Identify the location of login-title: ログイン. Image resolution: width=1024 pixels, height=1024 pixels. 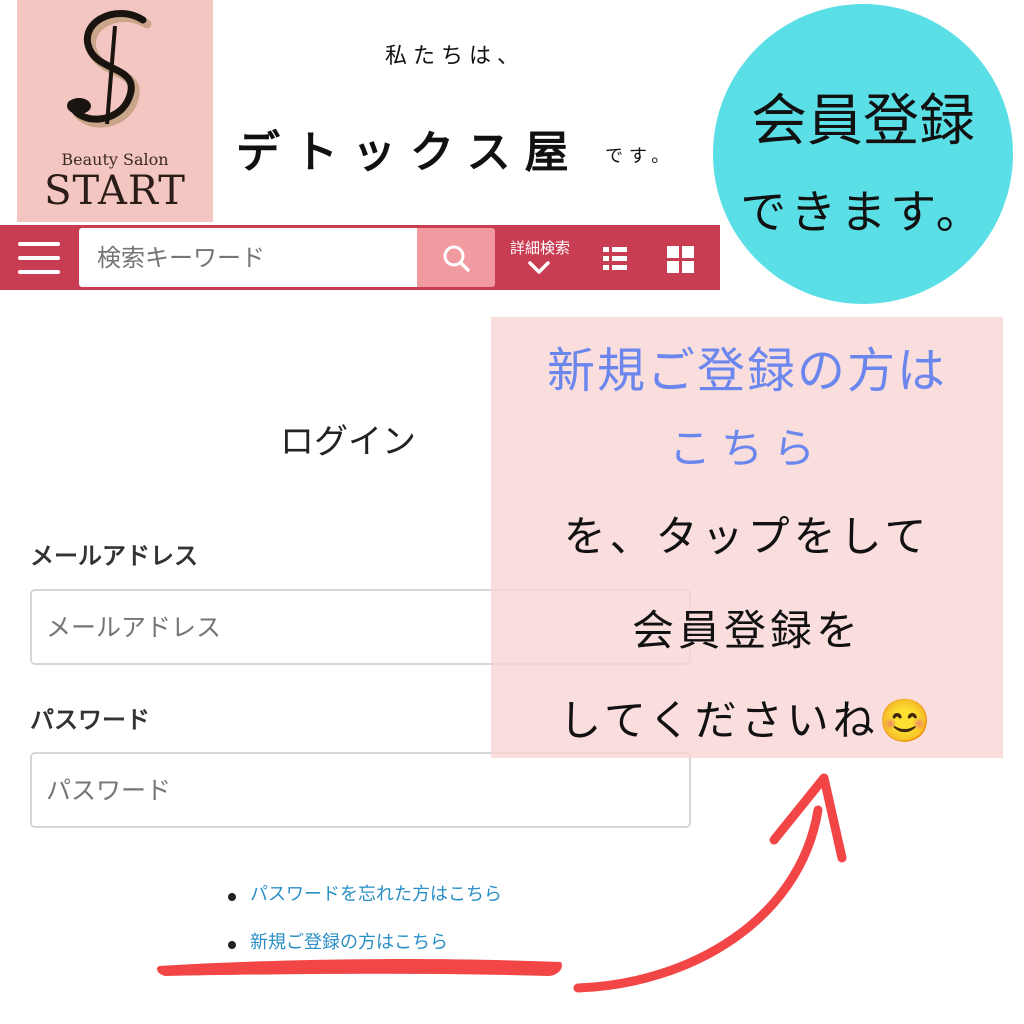
(348, 442).